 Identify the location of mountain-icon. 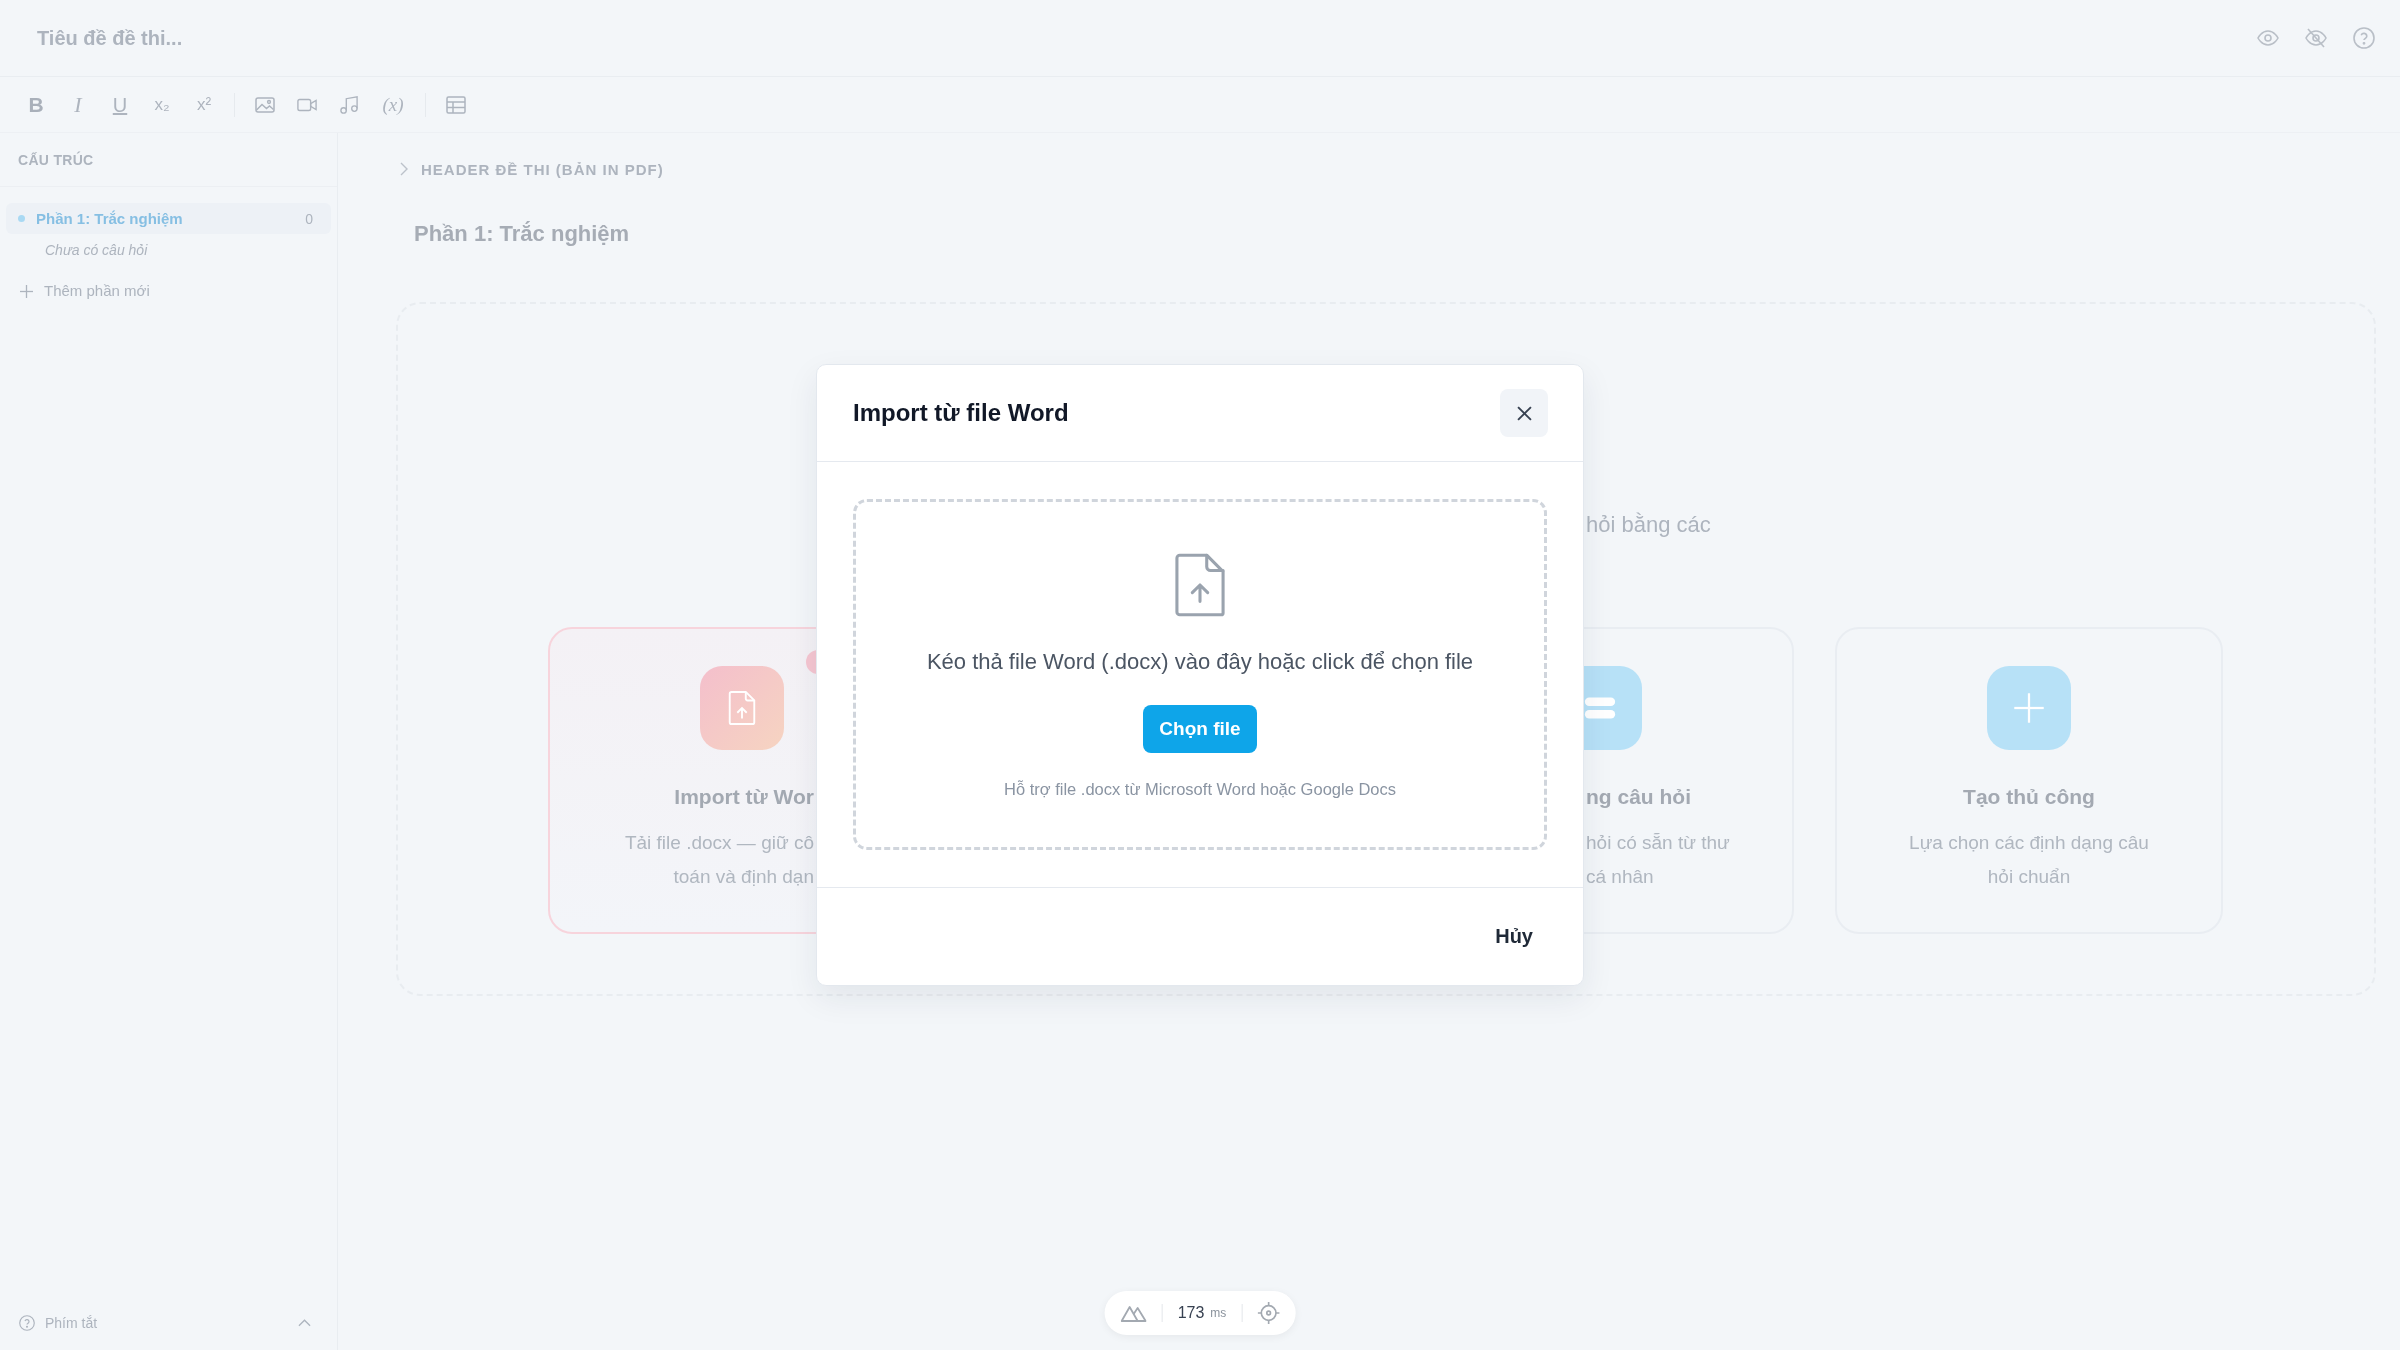
(1133, 1313).